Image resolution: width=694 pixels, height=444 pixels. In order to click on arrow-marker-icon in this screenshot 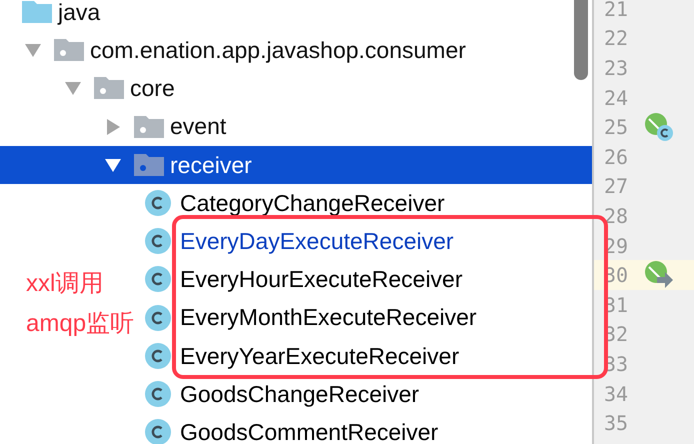, I will do `click(659, 275)`.